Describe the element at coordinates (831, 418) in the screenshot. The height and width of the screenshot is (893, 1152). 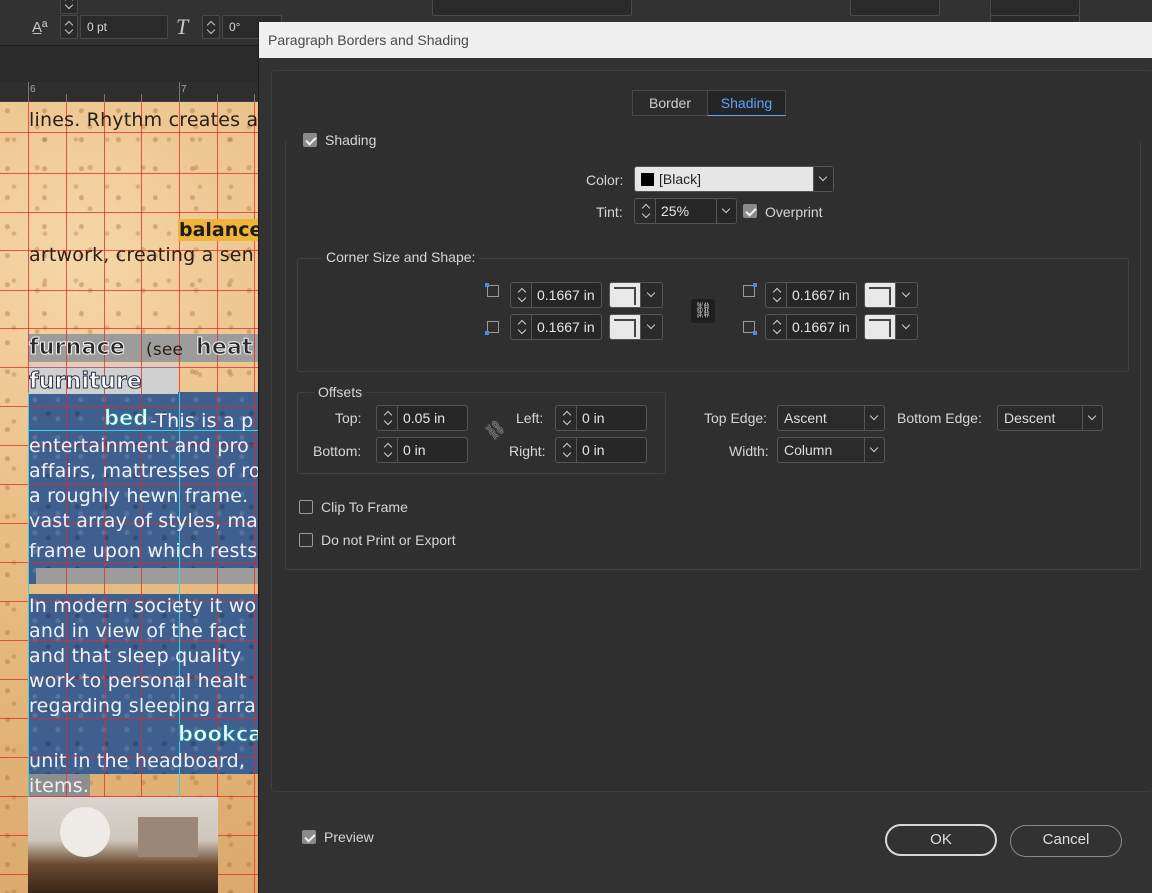
I see `top-edge-dropdown: Ascent` at that location.